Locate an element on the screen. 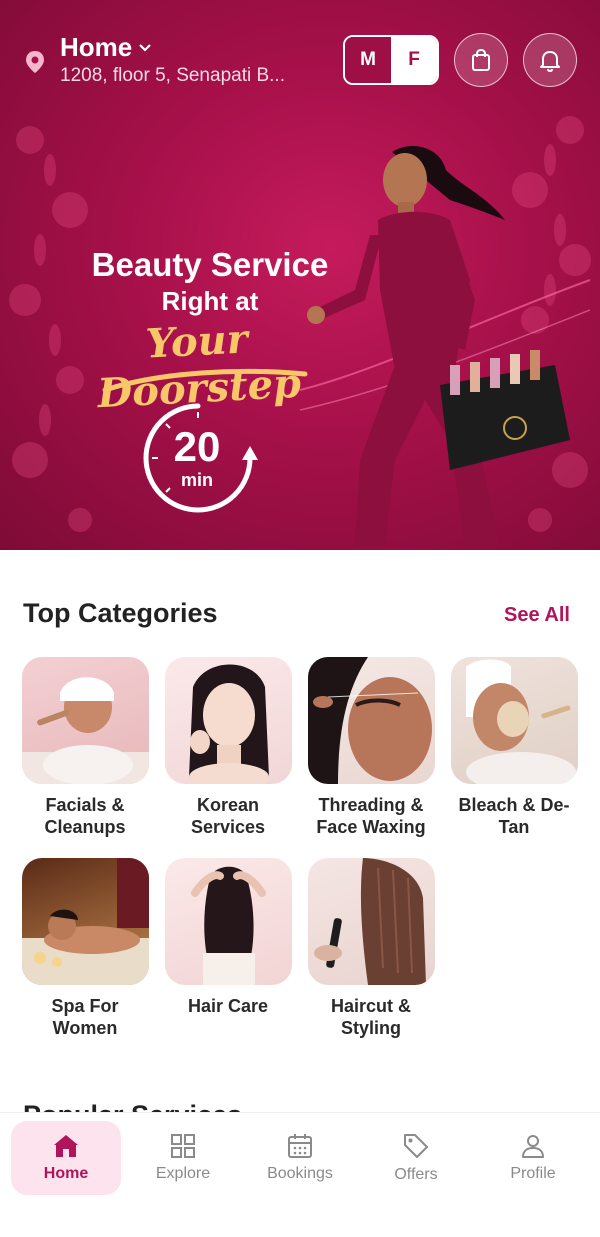 This screenshot has width=600, height=1237. gender-option-male: M is located at coordinates (368, 60).